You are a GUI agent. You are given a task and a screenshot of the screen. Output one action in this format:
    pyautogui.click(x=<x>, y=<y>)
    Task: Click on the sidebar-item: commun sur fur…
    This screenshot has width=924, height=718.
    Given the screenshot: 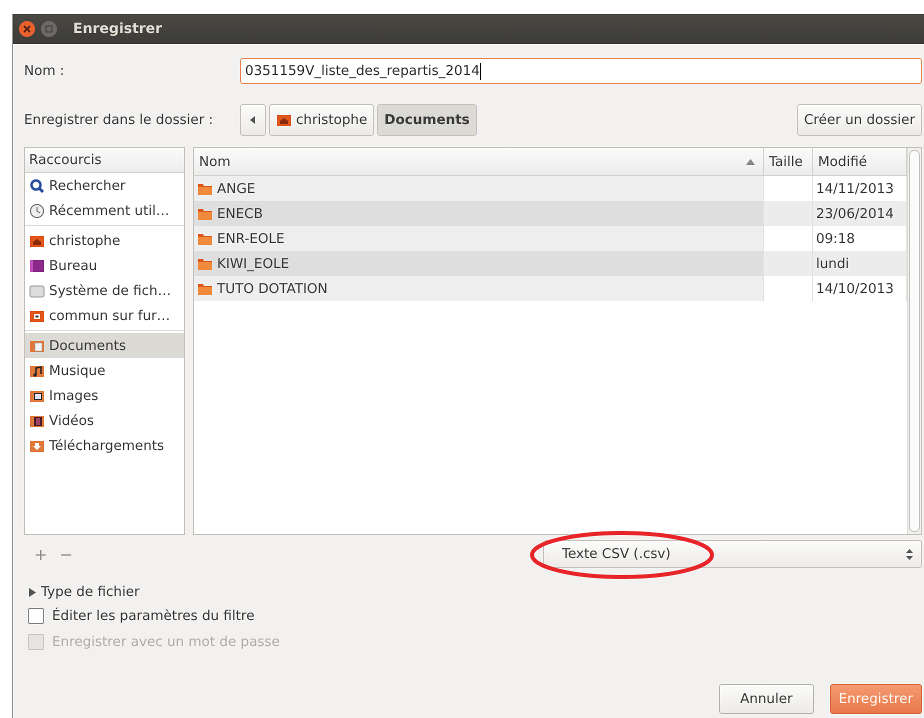 What is the action you would take?
    pyautogui.click(x=104, y=315)
    